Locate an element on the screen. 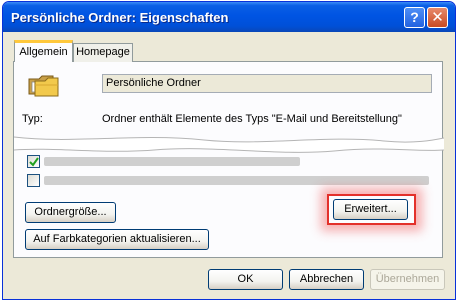 Image resolution: width=457 pixels, height=301 pixels. help-icon: ? is located at coordinates (414, 17).